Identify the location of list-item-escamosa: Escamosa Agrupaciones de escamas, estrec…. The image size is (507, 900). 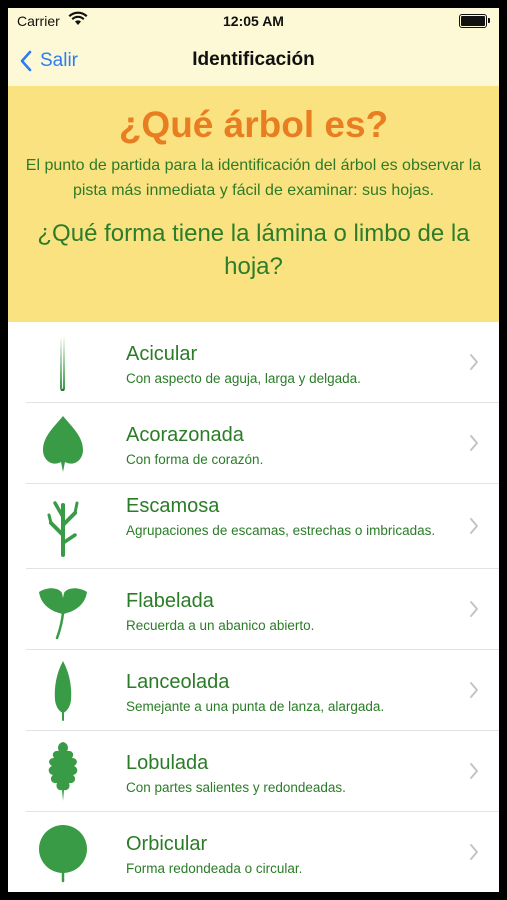
(262, 526).